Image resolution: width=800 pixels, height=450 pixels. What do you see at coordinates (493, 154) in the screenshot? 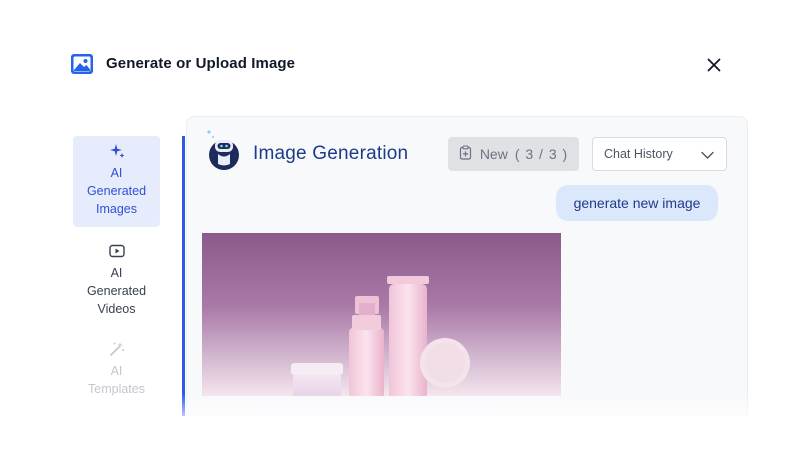
I see `new-chat-label: New` at bounding box center [493, 154].